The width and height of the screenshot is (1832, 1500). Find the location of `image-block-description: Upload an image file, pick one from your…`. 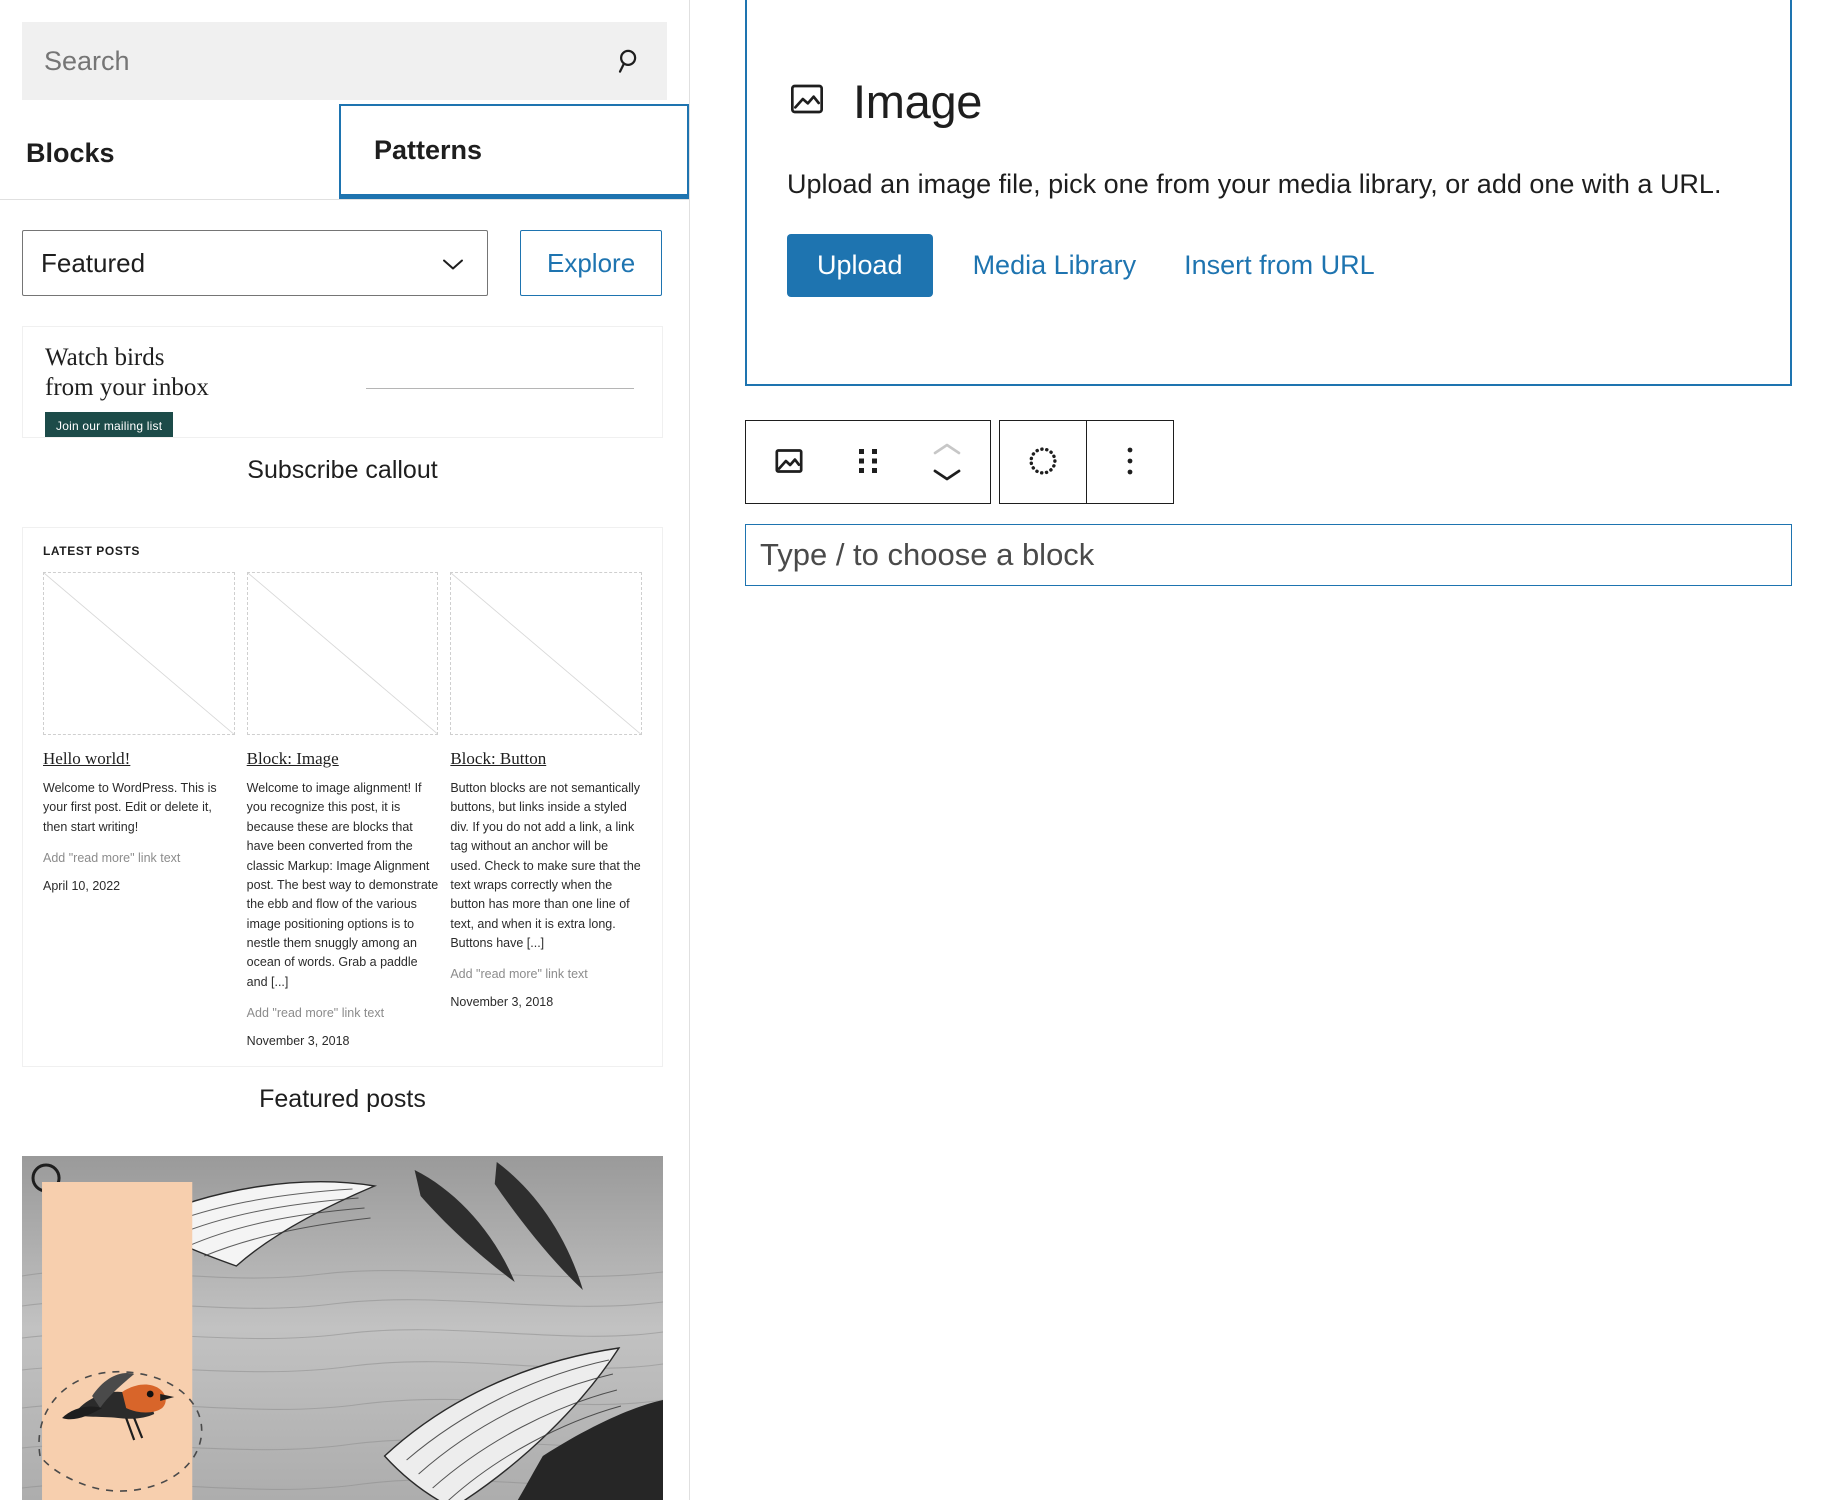

image-block-description: Upload an image file, pick one from your… is located at coordinates (1254, 184).